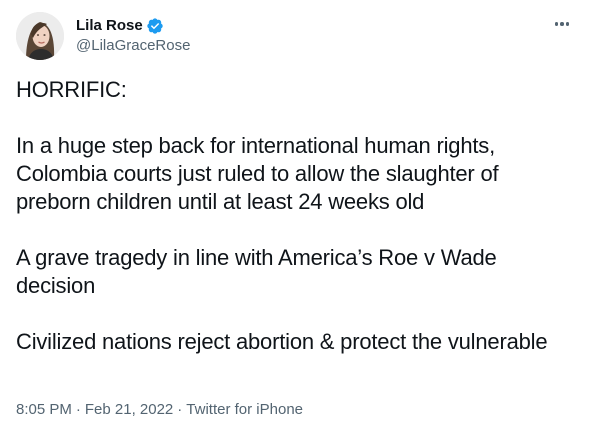  I want to click on tweet-header: Lila Rose @LilaGraceRose, so click(296, 36).